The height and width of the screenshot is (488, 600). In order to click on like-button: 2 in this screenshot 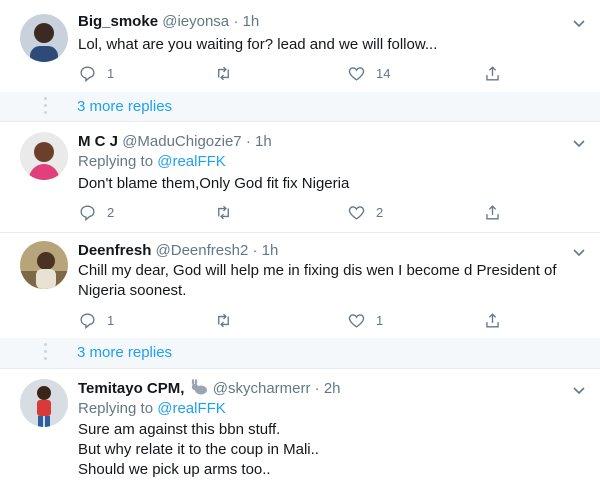, I will do `click(365, 212)`.